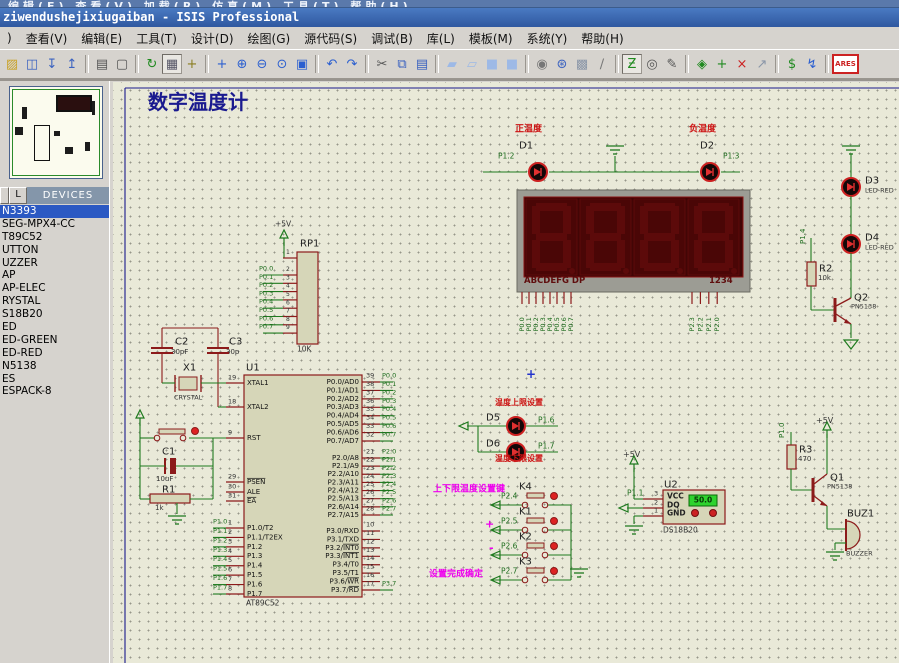 This screenshot has width=899, height=663. Describe the element at coordinates (370, 558) in the screenshot. I see `pin-number: 14` at that location.